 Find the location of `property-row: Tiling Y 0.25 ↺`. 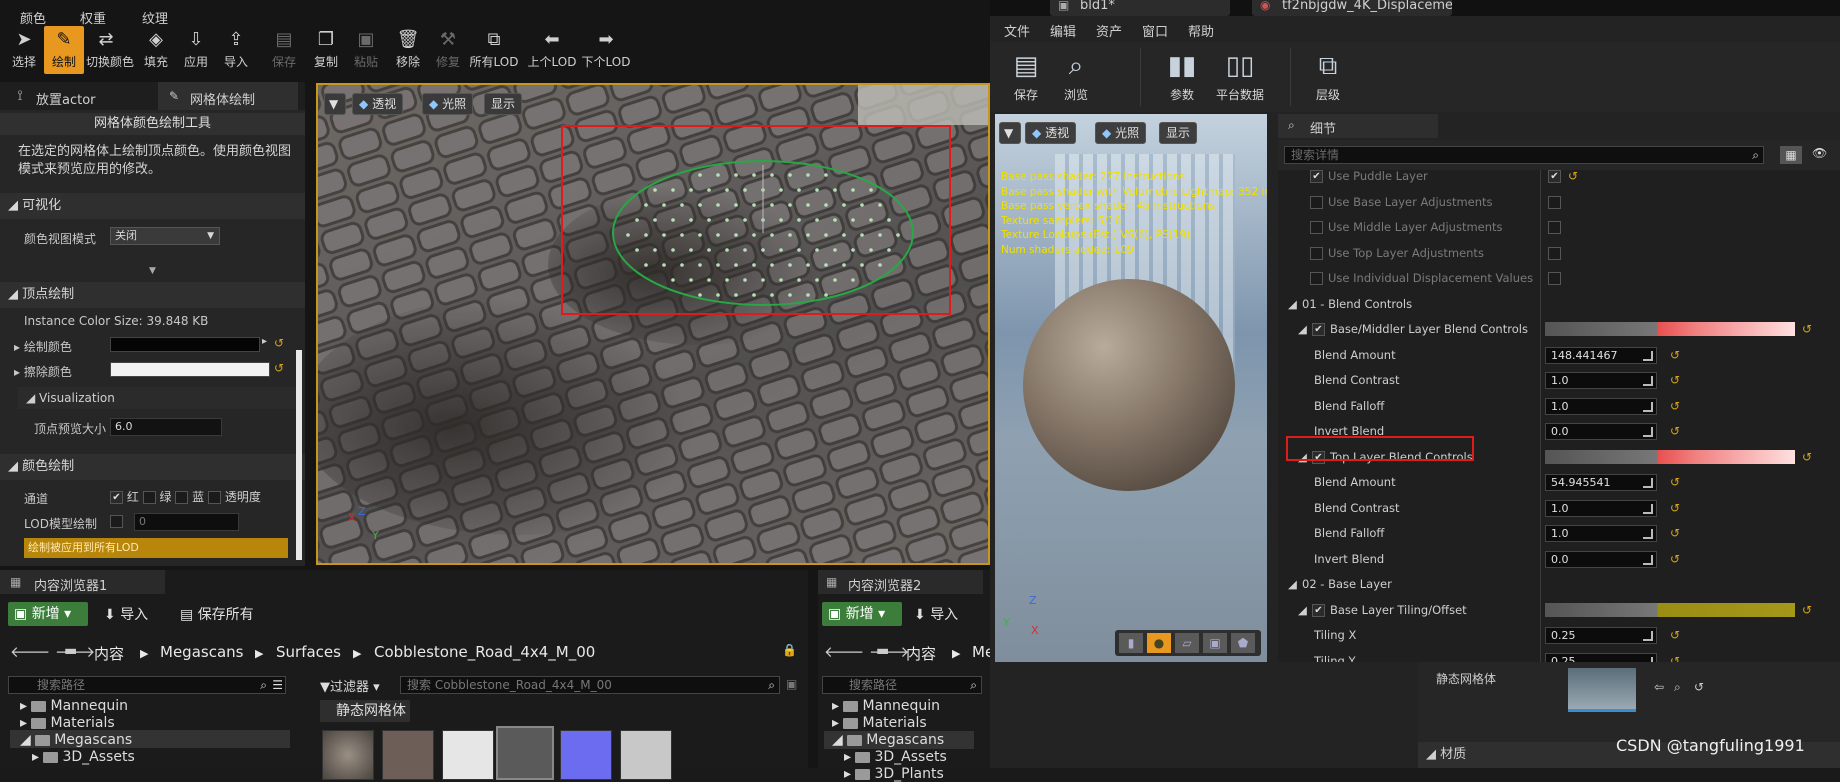

property-row: Tiling Y 0.25 ↺ is located at coordinates (1559, 655).